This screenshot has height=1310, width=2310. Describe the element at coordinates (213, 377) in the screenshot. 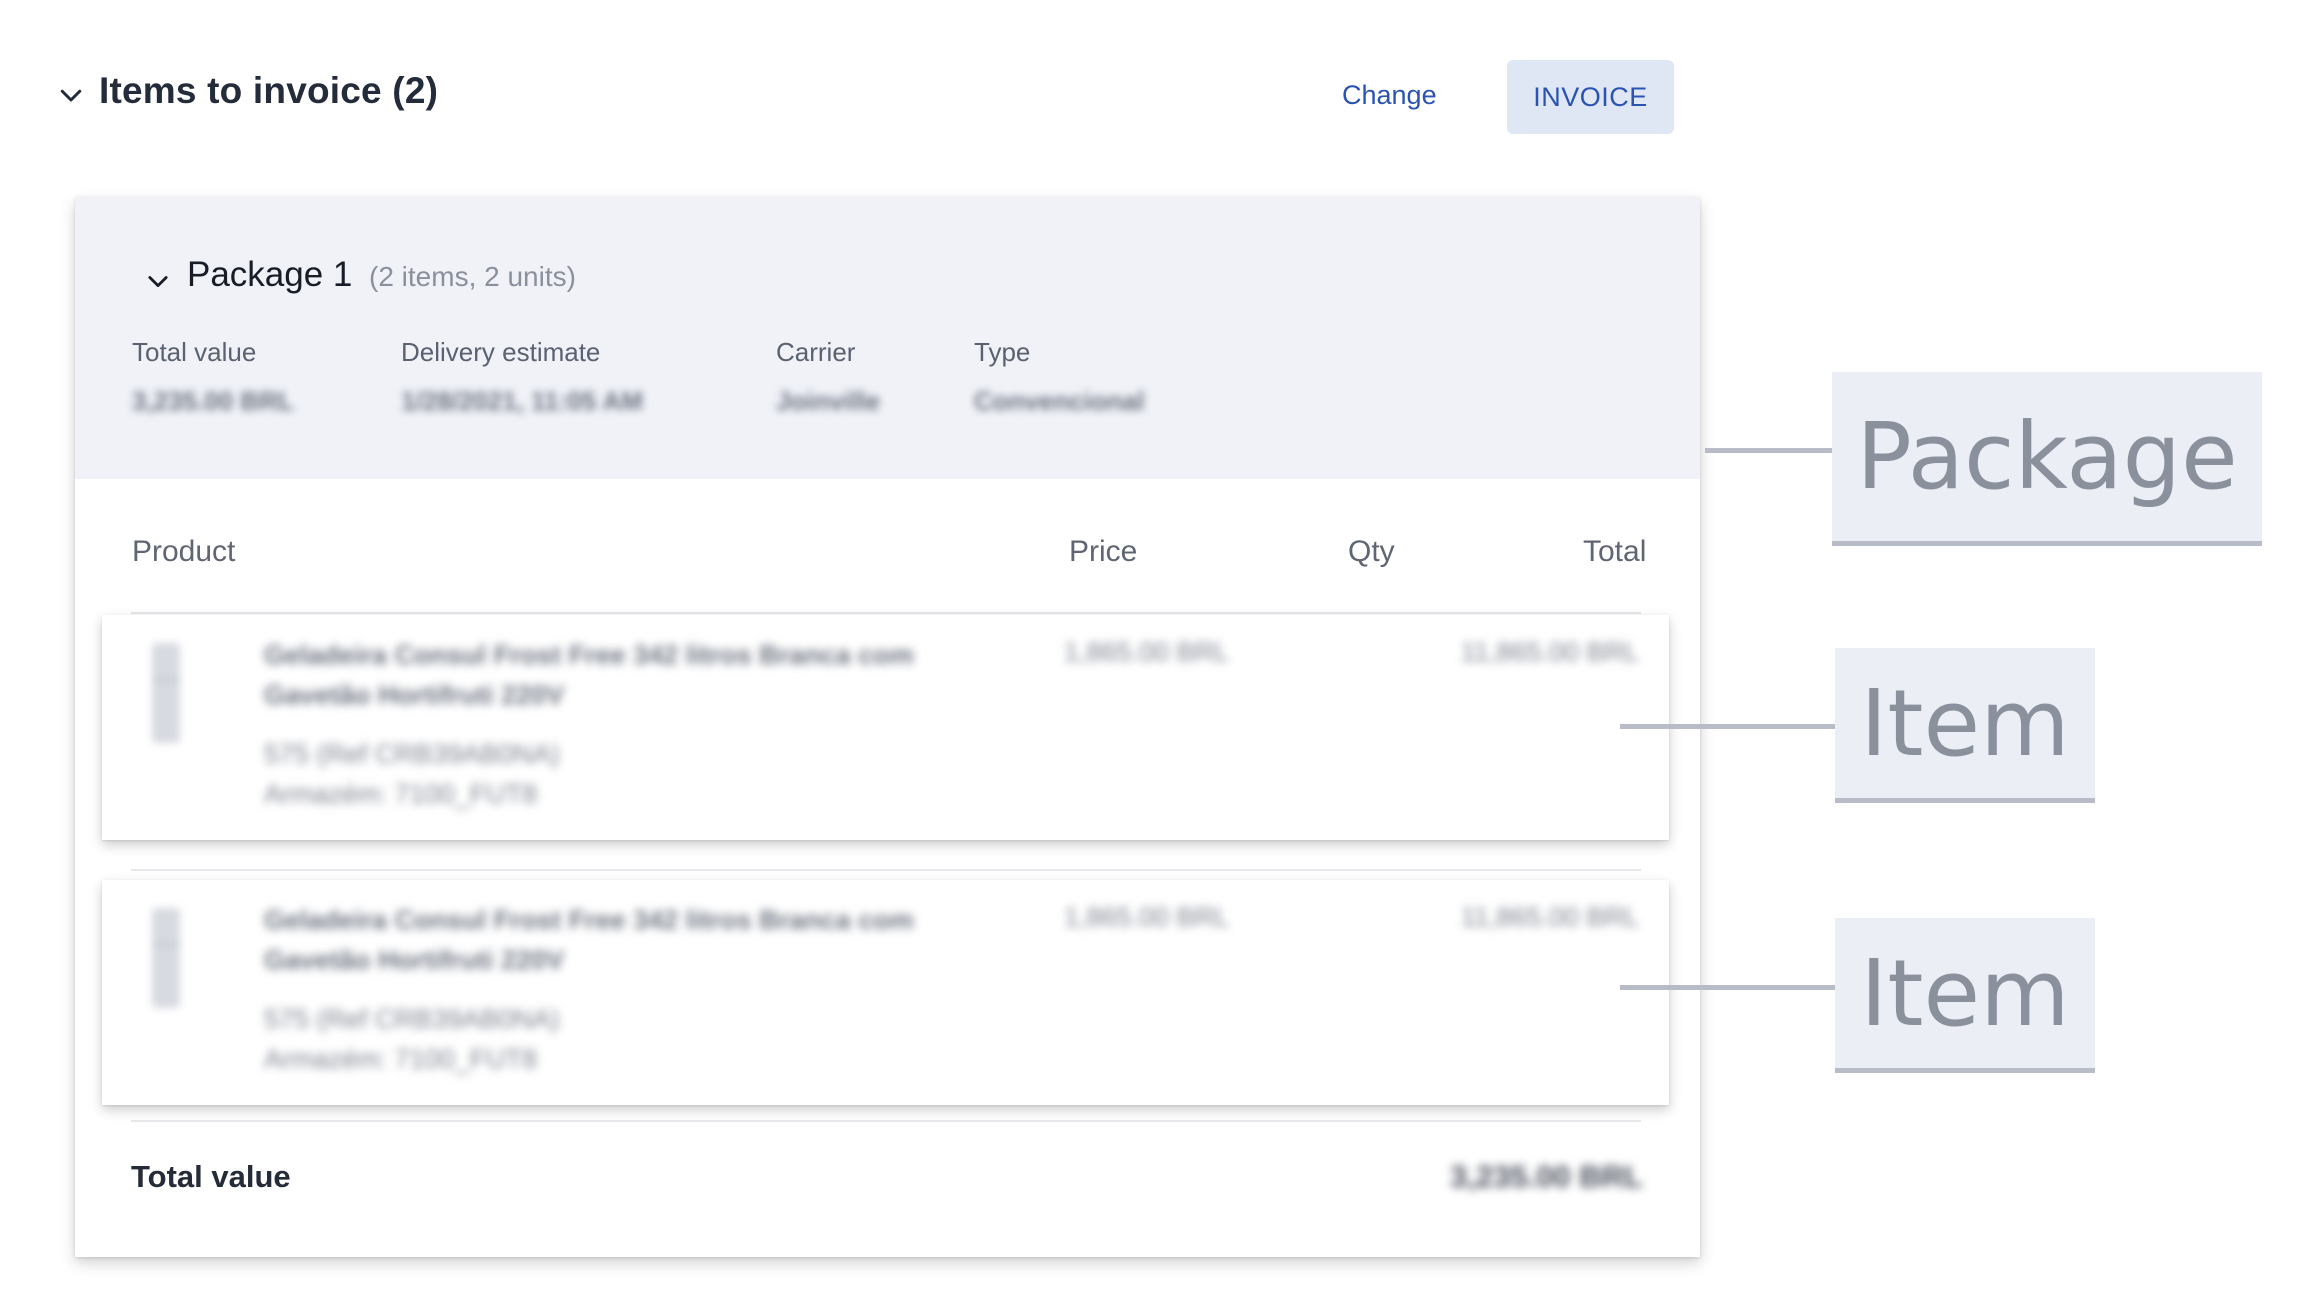

I see `meta-total-value: Total value 3,235.00 BRL` at that location.